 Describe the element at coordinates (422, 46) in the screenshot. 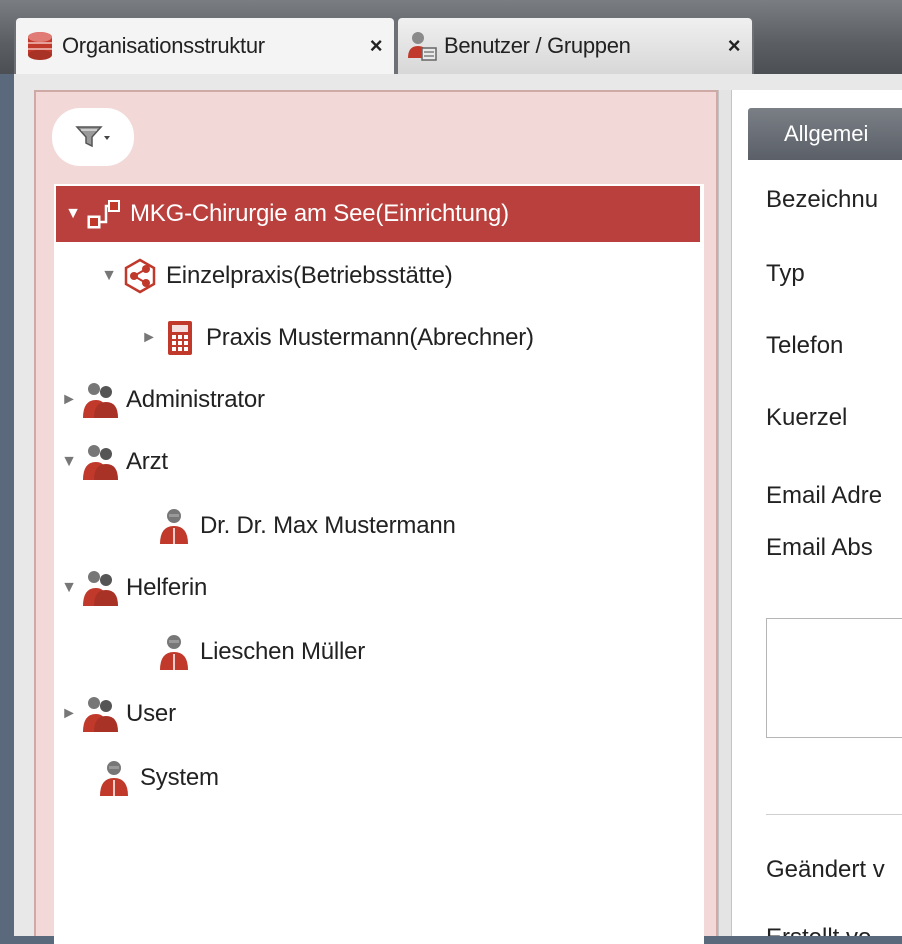

I see `users-icon` at that location.